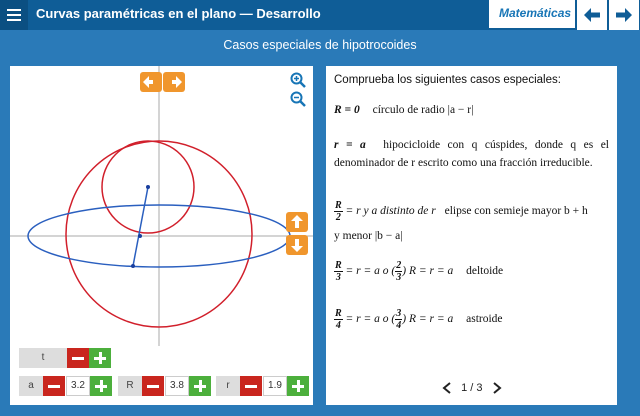 The image size is (640, 416). I want to click on case3-frac-num: R, so click(338, 206).